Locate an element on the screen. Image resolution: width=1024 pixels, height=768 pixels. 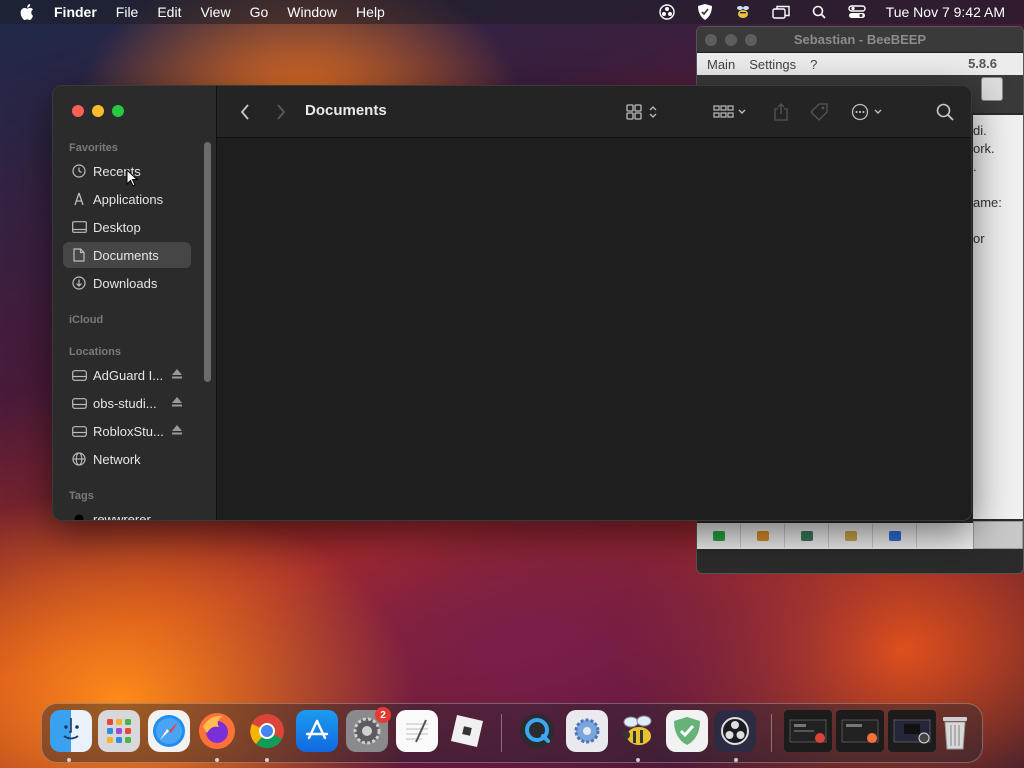
sidebar-item-tag: rewwrerer is located at coordinates (127, 513).